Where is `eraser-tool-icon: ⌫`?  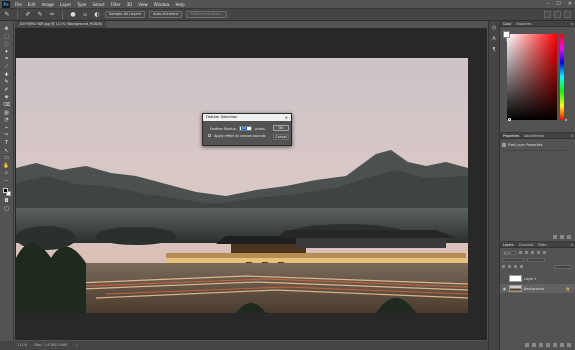 eraser-tool-icon: ⌫ is located at coordinates (7, 106).